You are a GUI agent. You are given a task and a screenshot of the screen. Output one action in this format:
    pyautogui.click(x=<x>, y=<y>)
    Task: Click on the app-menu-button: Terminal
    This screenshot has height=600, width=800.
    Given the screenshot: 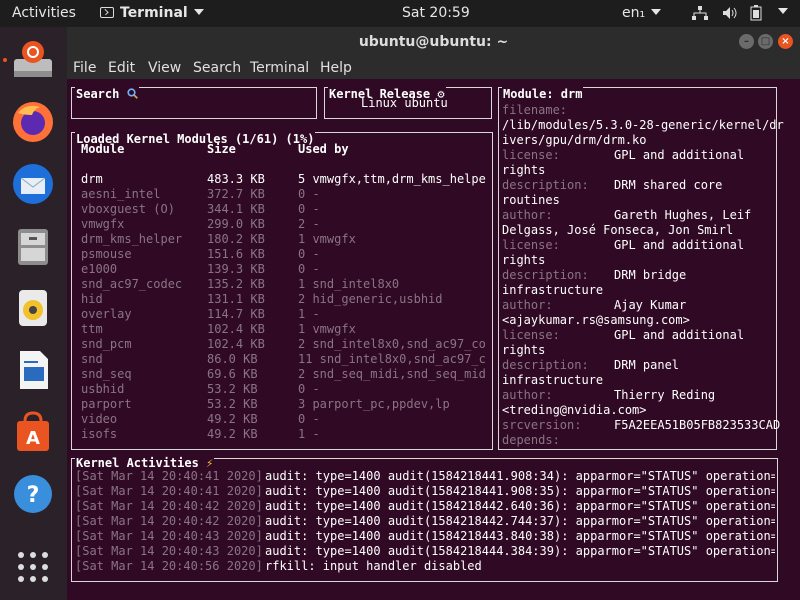 What is the action you would take?
    pyautogui.click(x=152, y=13)
    